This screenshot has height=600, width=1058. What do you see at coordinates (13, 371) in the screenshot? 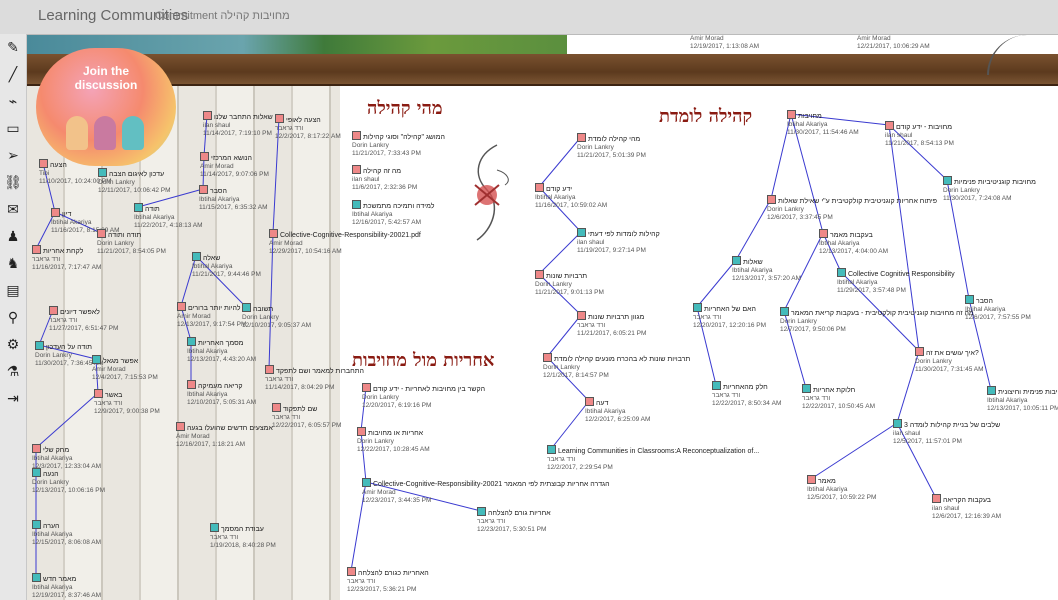
I see `flask-icon: ⚗` at bounding box center [13, 371].